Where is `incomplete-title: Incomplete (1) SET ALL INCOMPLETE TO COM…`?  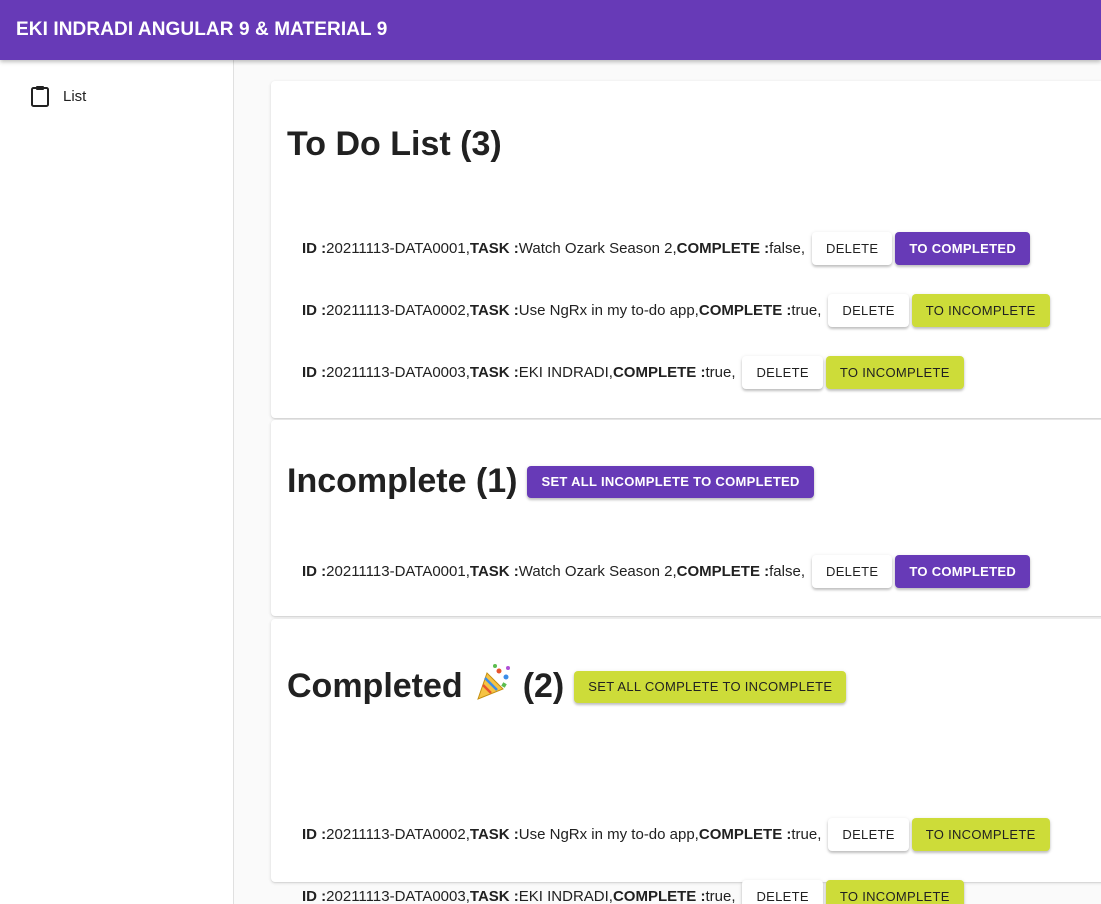 incomplete-title: Incomplete (1) SET ALL INCOMPLETE TO COM… is located at coordinates (550, 481).